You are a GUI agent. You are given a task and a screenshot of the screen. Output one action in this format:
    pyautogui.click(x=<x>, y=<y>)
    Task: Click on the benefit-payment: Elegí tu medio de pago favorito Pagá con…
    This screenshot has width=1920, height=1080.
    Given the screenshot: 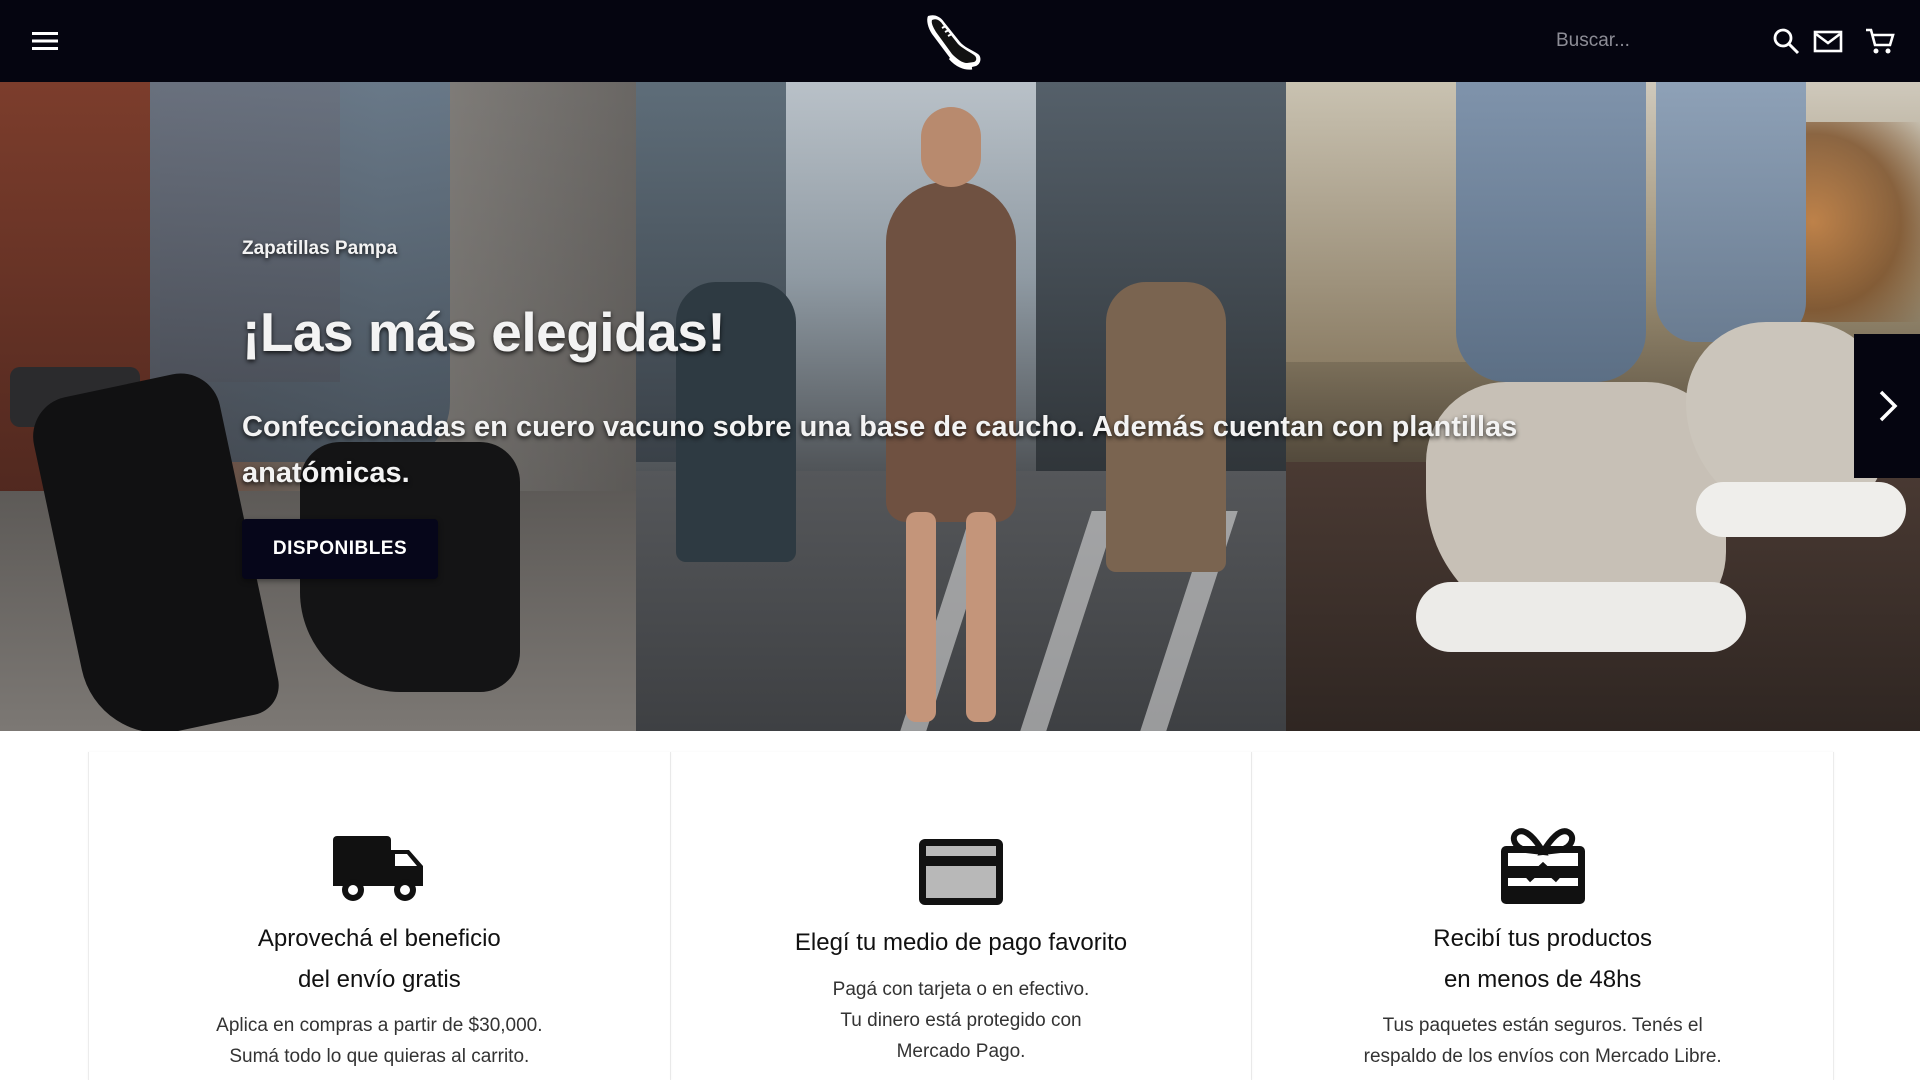 What is the action you would take?
    pyautogui.click(x=962, y=916)
    